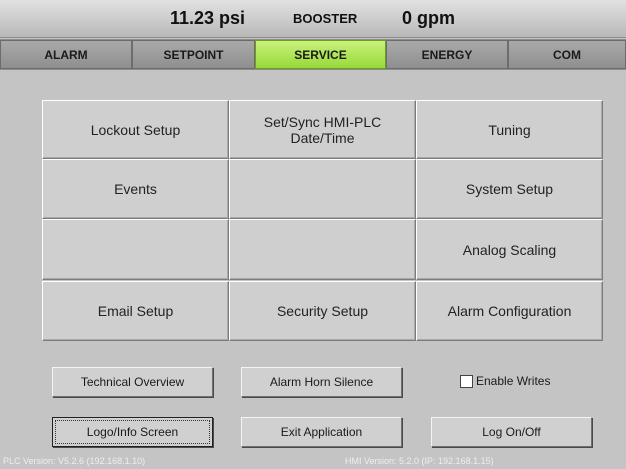  I want to click on enable-writes-control: Enable Writes, so click(505, 381).